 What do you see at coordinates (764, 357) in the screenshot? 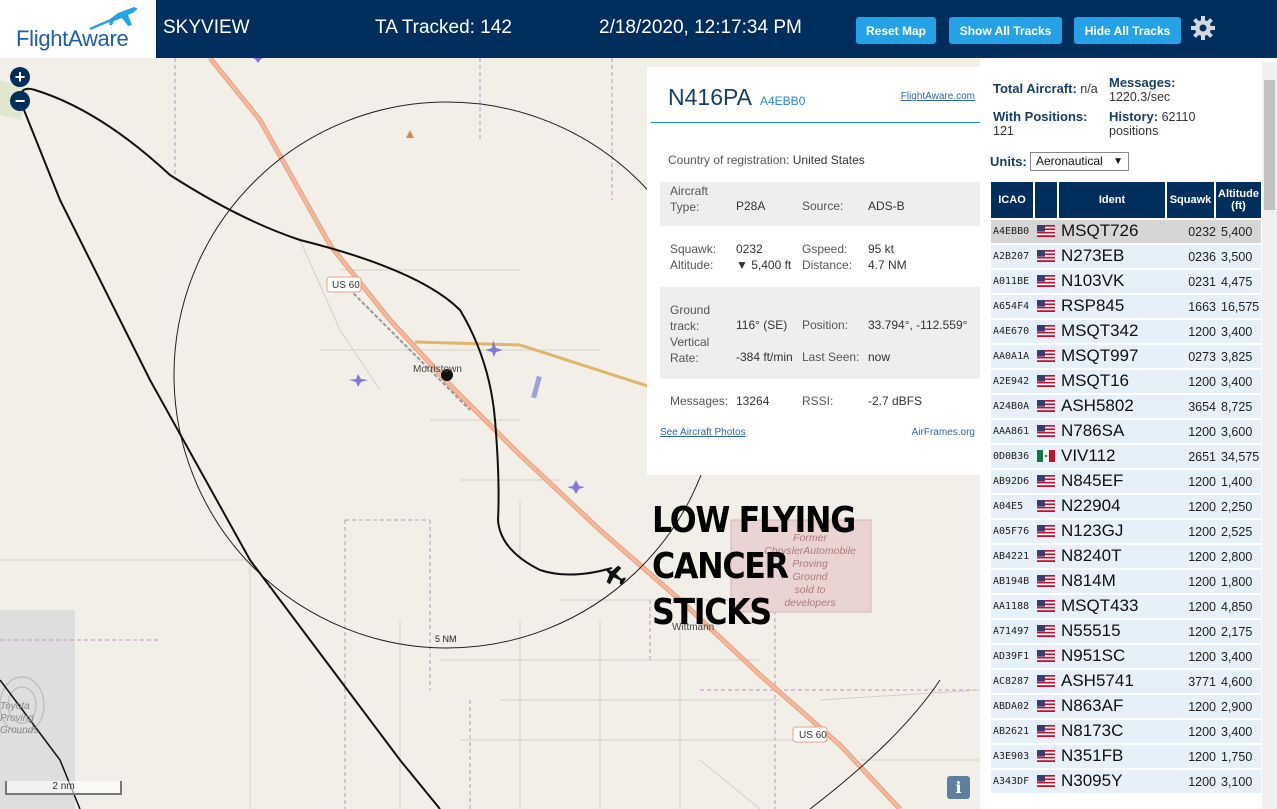
I see `vrate-value: -384 ft/min` at bounding box center [764, 357].